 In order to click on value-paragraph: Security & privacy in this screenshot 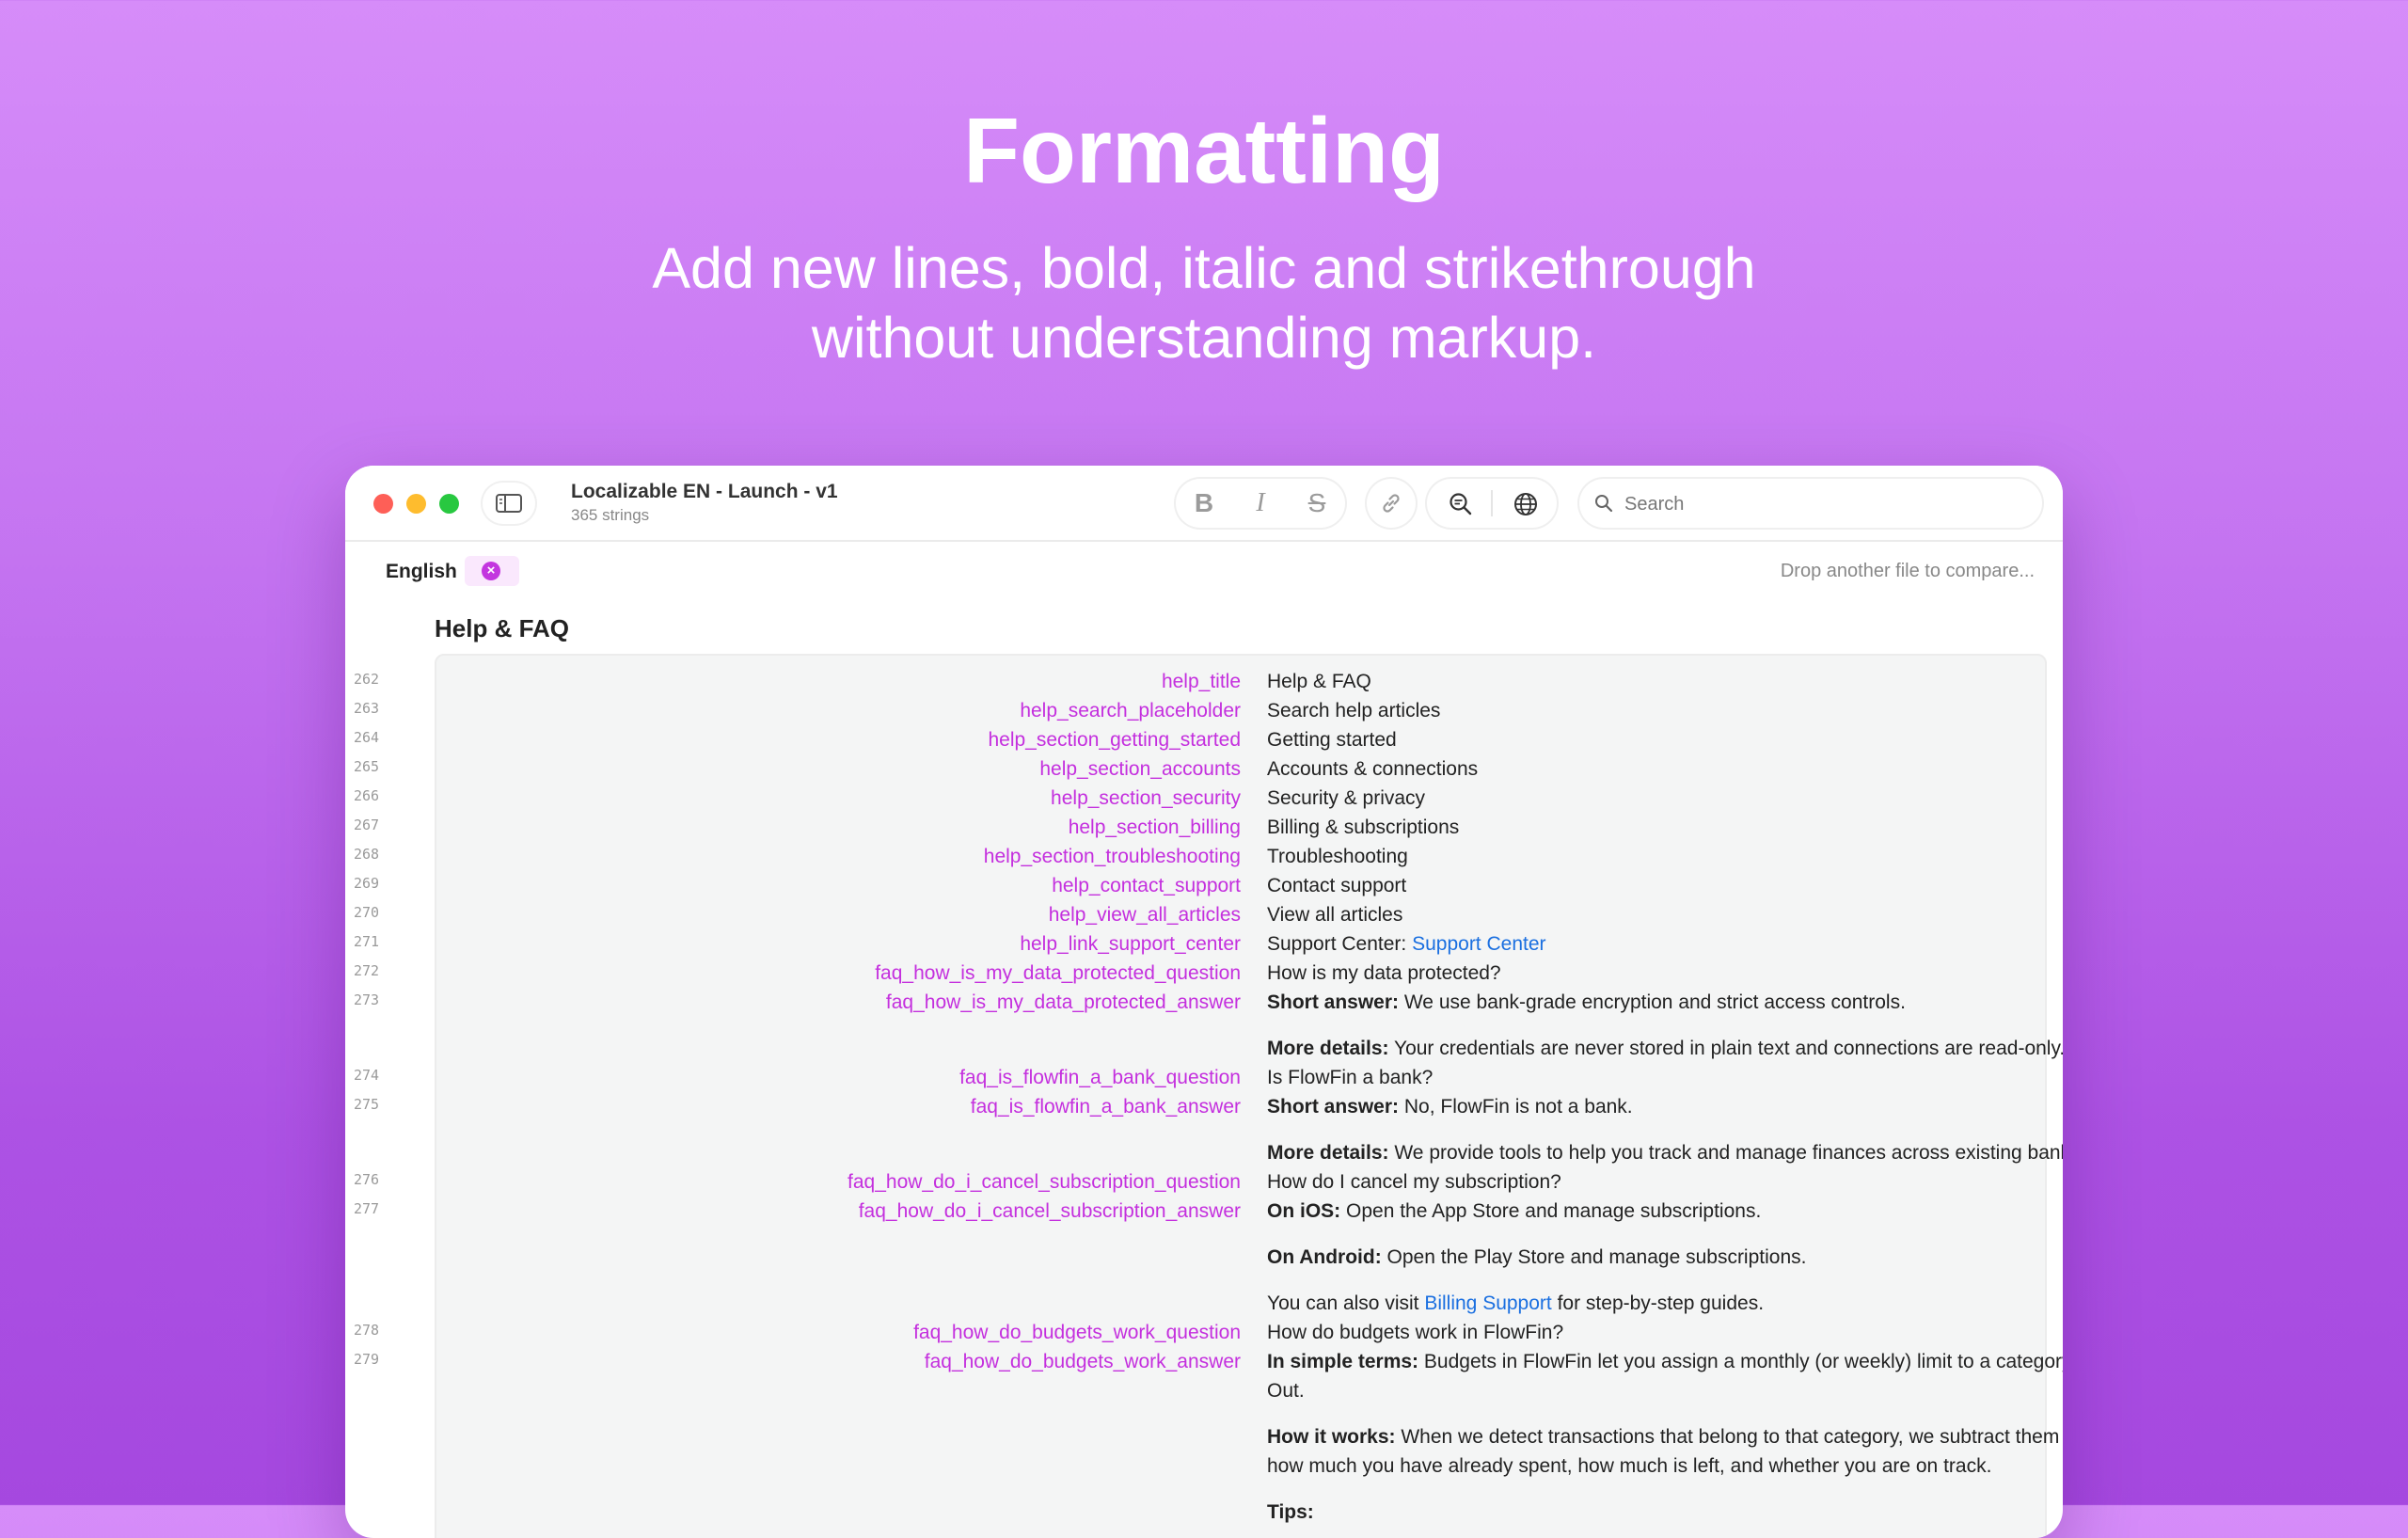, I will do `click(1665, 799)`.